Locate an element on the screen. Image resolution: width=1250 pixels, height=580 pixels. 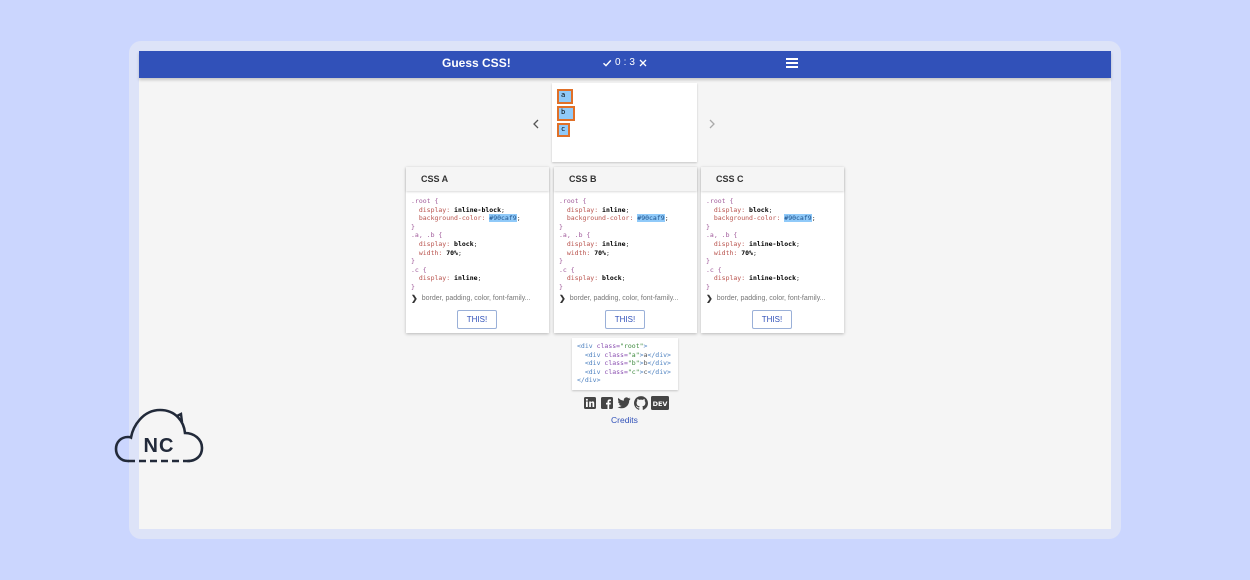
choose-css-b-button: THIS! is located at coordinates (625, 319).